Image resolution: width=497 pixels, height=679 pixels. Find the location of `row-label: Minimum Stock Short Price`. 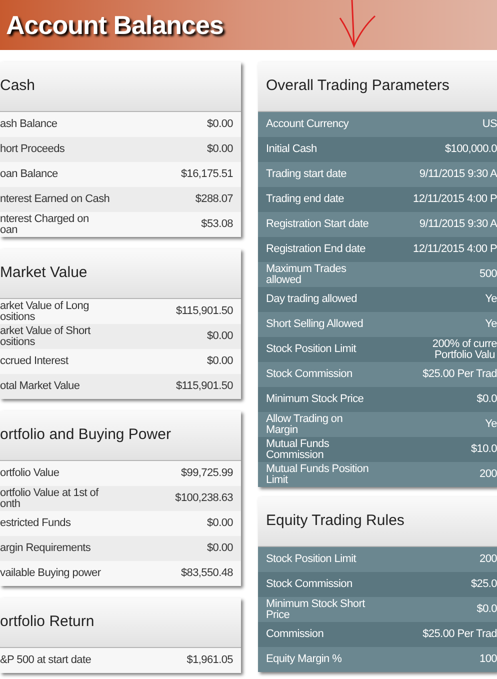

row-label: Minimum Stock Short Price is located at coordinates (315, 609).